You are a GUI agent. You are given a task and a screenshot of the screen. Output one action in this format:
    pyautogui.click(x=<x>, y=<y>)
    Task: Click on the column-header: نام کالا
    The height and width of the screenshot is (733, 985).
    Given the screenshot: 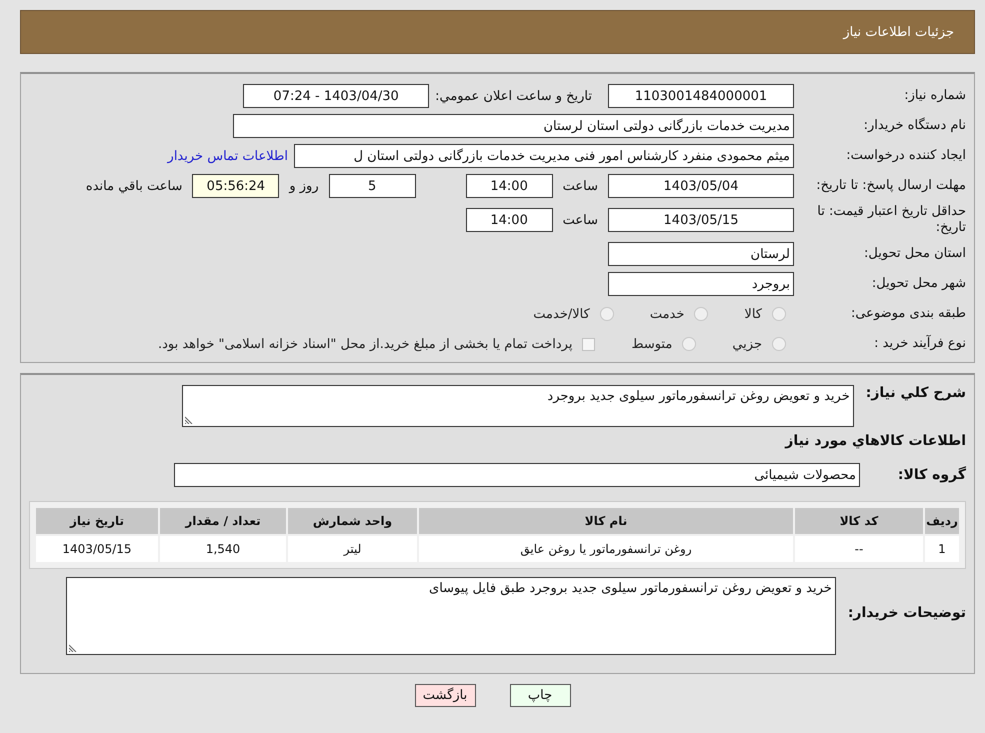 What is the action you would take?
    pyautogui.click(x=606, y=521)
    